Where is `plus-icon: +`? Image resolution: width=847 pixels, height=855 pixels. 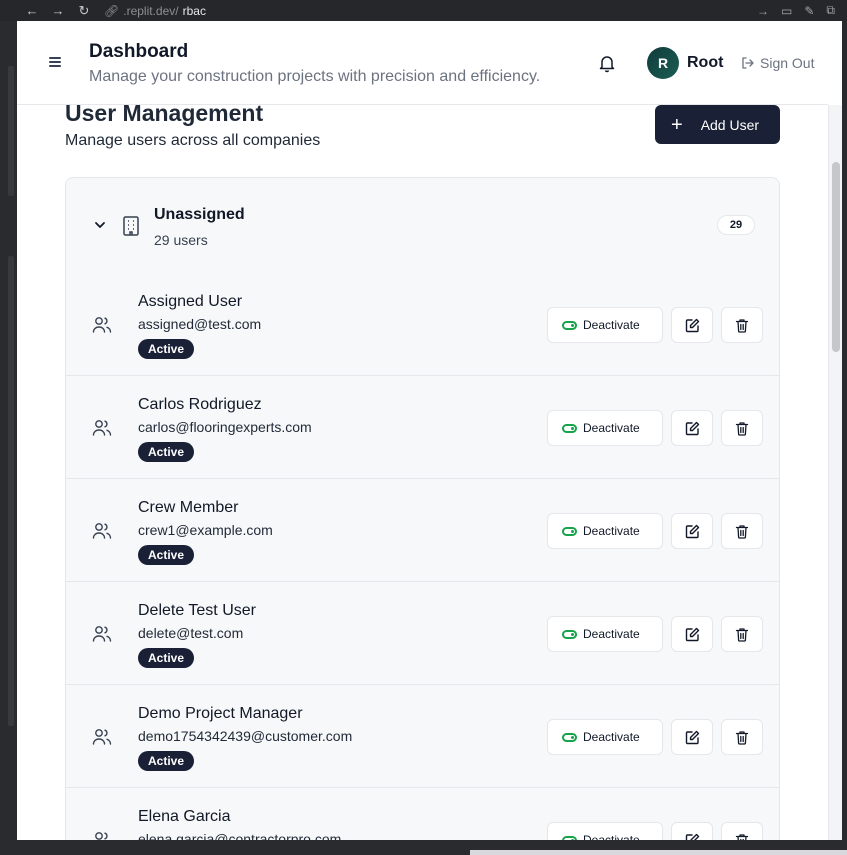 plus-icon: + is located at coordinates (677, 124).